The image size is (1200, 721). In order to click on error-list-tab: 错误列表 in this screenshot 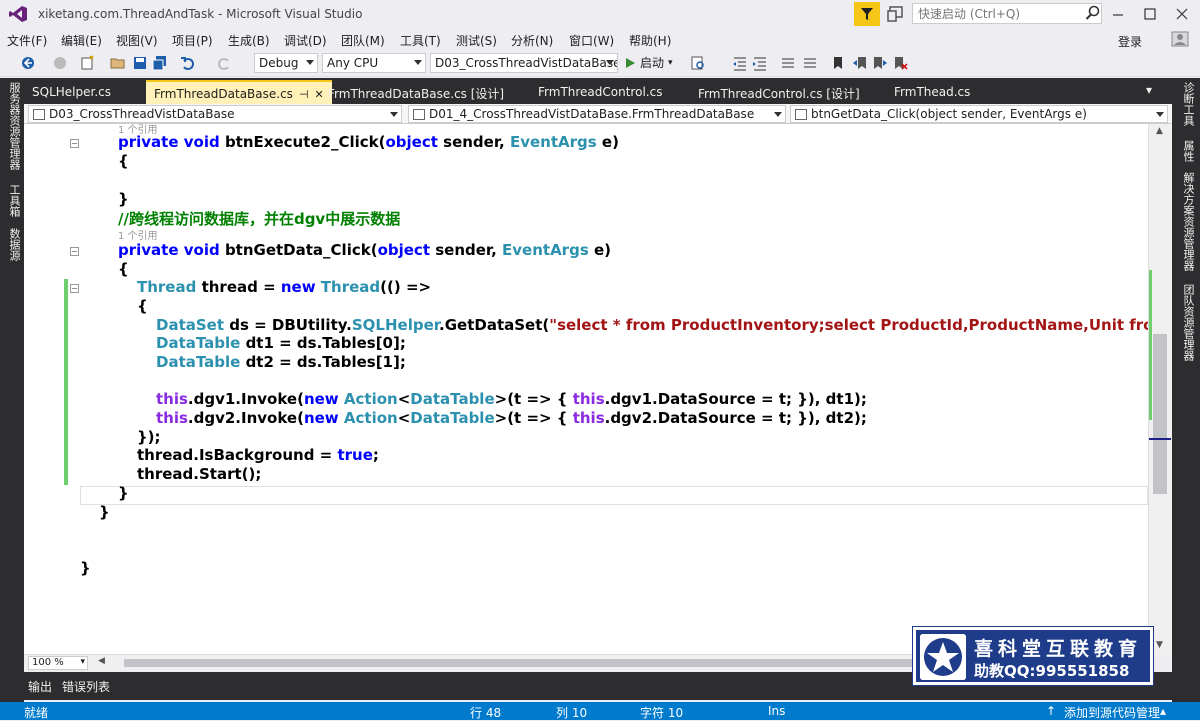, I will do `click(86, 686)`.